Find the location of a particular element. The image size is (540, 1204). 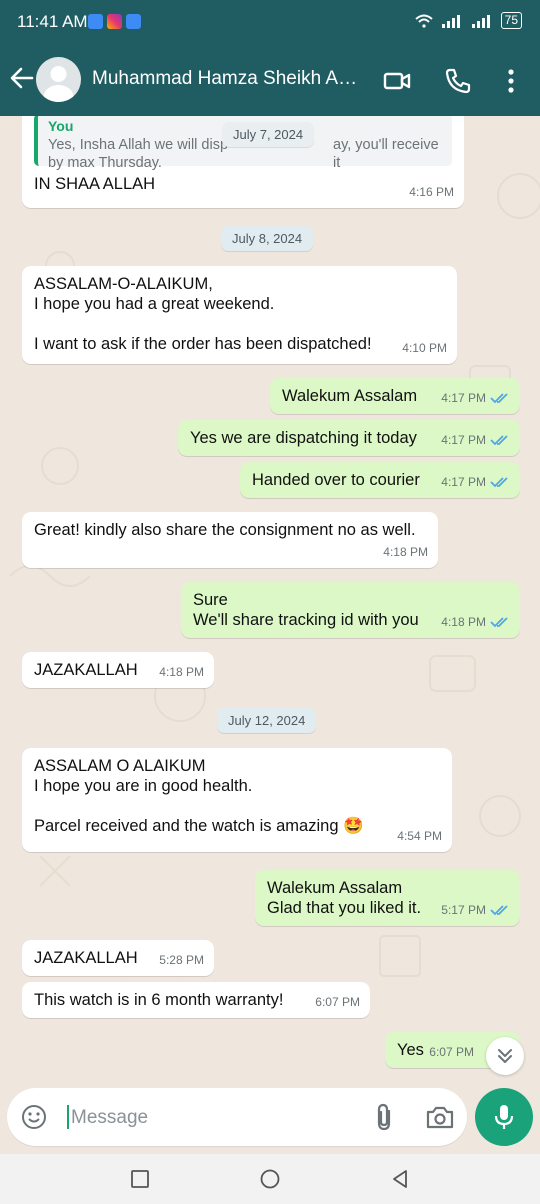

message-bubble-incoming: JAZAKALLAH 5:28 PM is located at coordinates (118, 958).